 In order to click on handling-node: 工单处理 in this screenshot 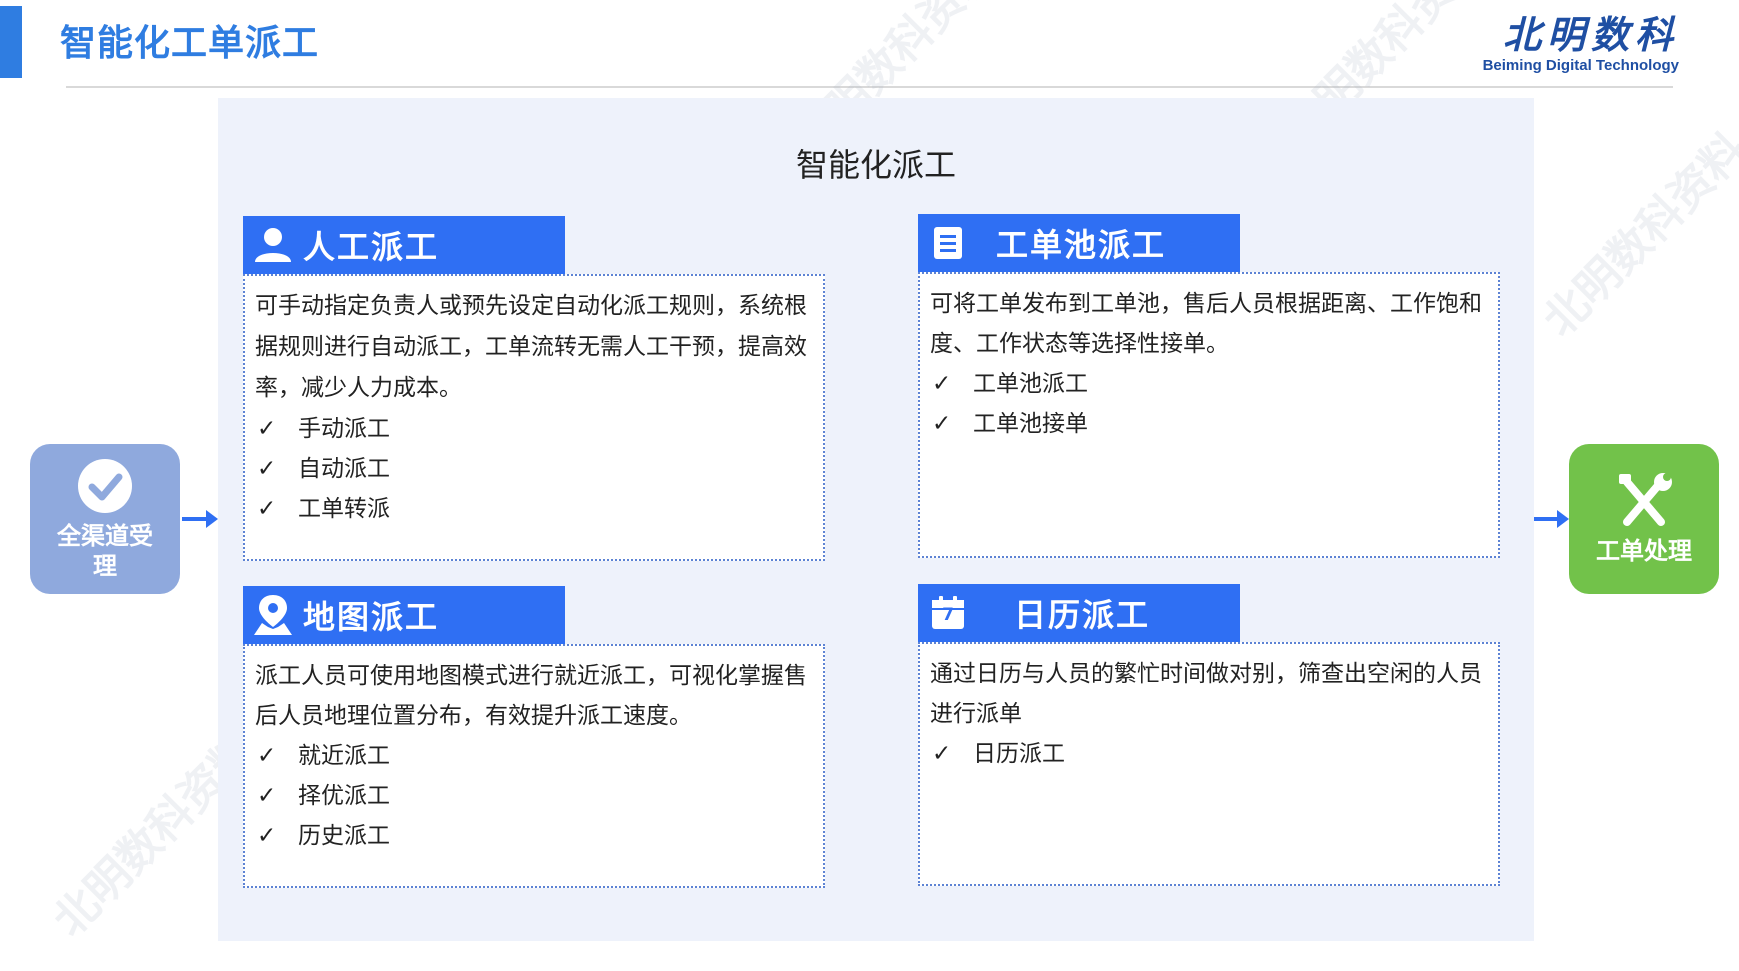, I will do `click(1644, 519)`.